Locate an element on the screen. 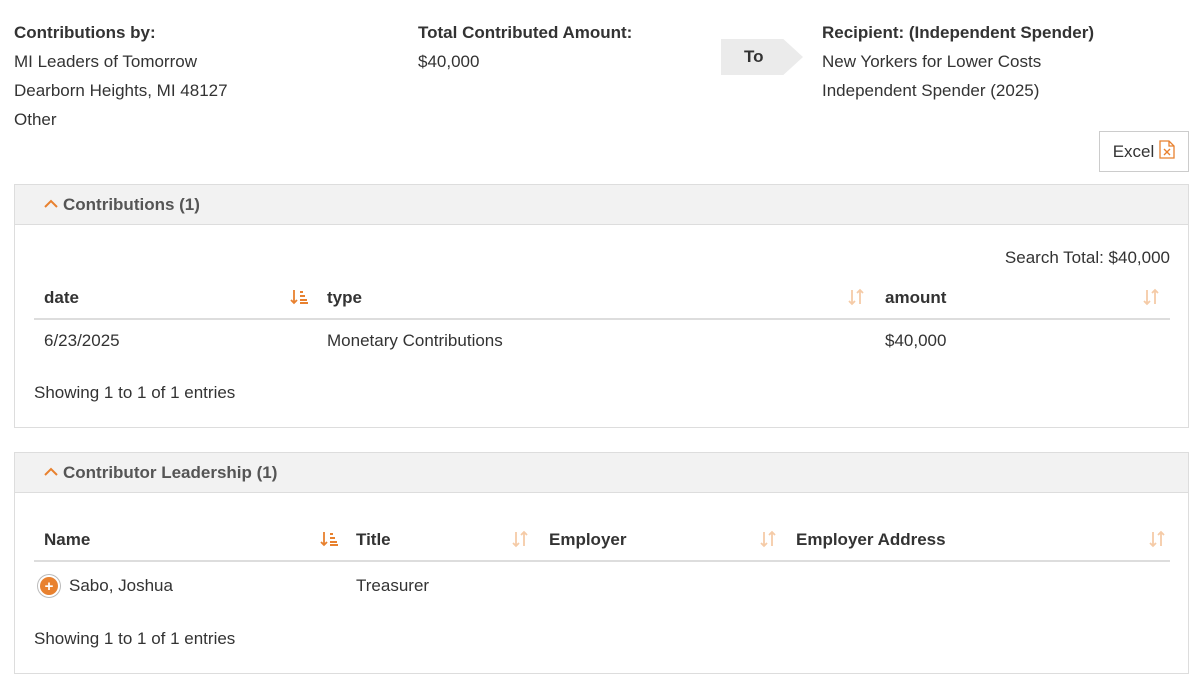 This screenshot has width=1200, height=684. excel-export-button: Excel is located at coordinates (1144, 151).